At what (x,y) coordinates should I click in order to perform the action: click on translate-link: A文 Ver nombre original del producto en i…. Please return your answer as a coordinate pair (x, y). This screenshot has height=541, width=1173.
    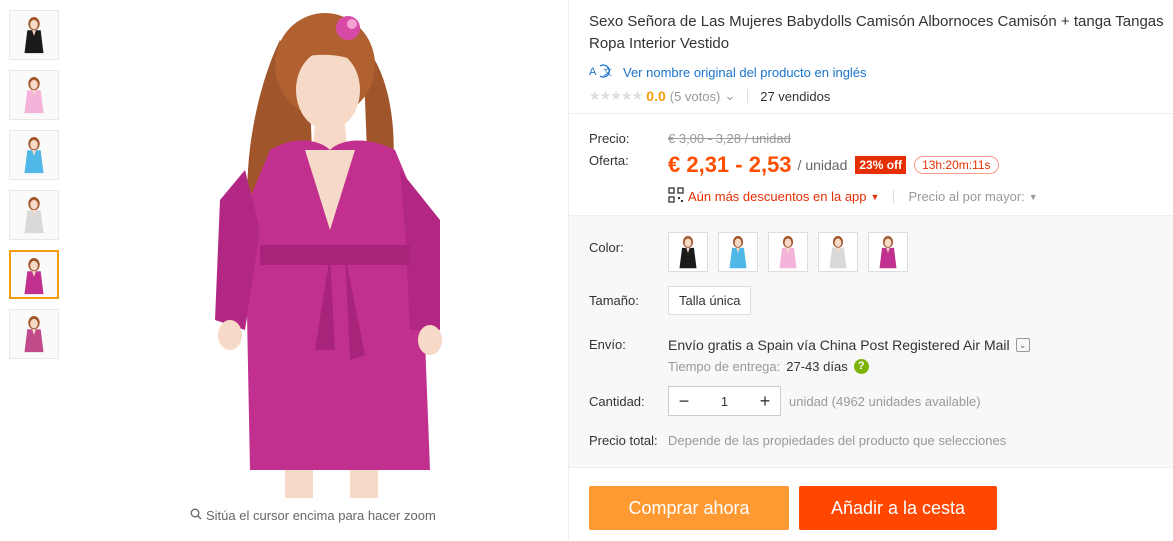
    Looking at the image, I should click on (728, 72).